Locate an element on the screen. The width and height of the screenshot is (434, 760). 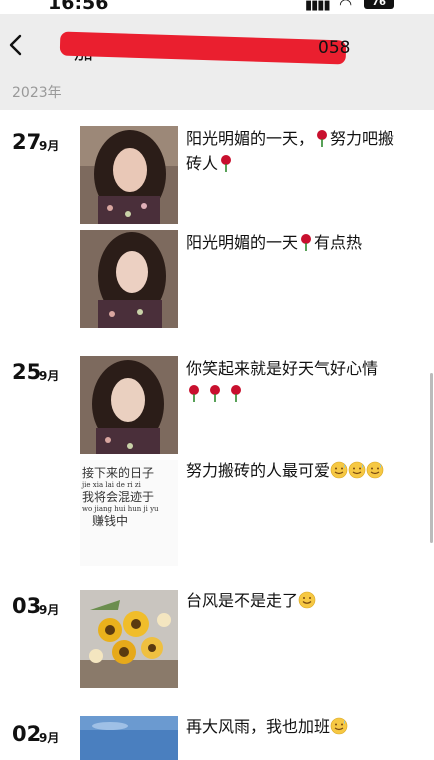
year-header: 2023年 is located at coordinates (217, 91).